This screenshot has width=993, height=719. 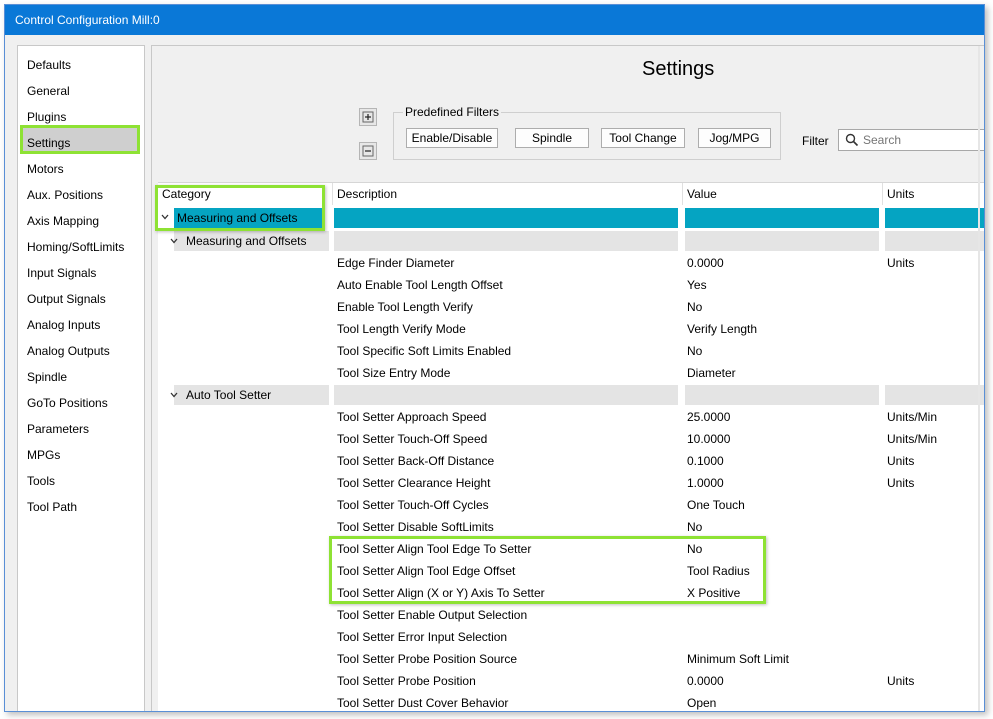 I want to click on setting-description: Tool Specific Soft Limits Enabled, so click(x=424, y=351).